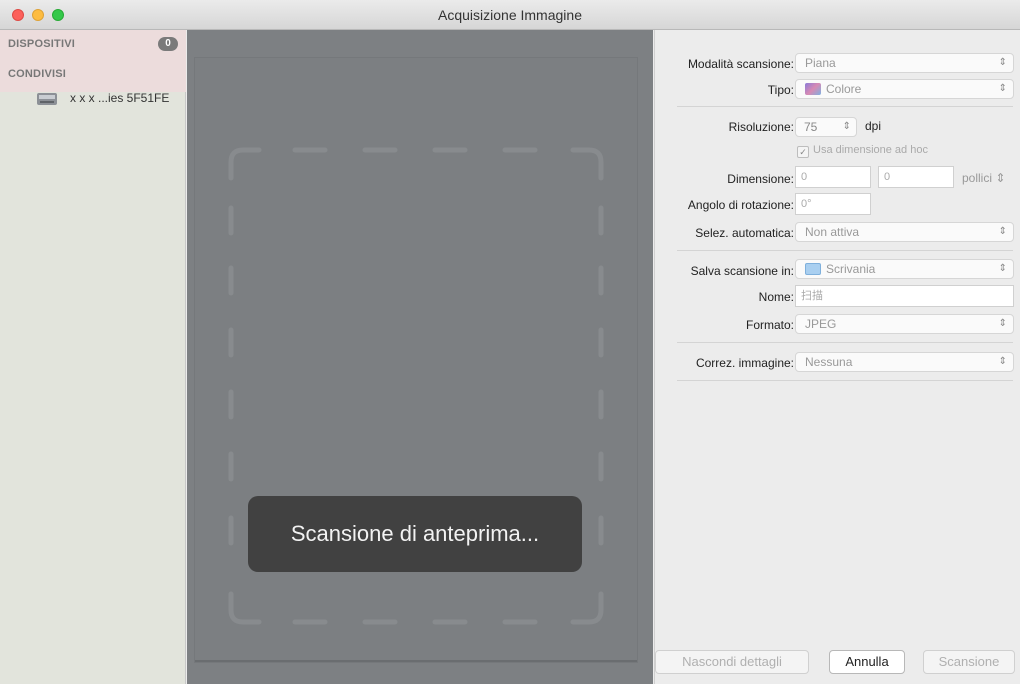 The width and height of the screenshot is (1020, 684). What do you see at coordinates (769, 325) in the screenshot?
I see `format-label: Formato:` at bounding box center [769, 325].